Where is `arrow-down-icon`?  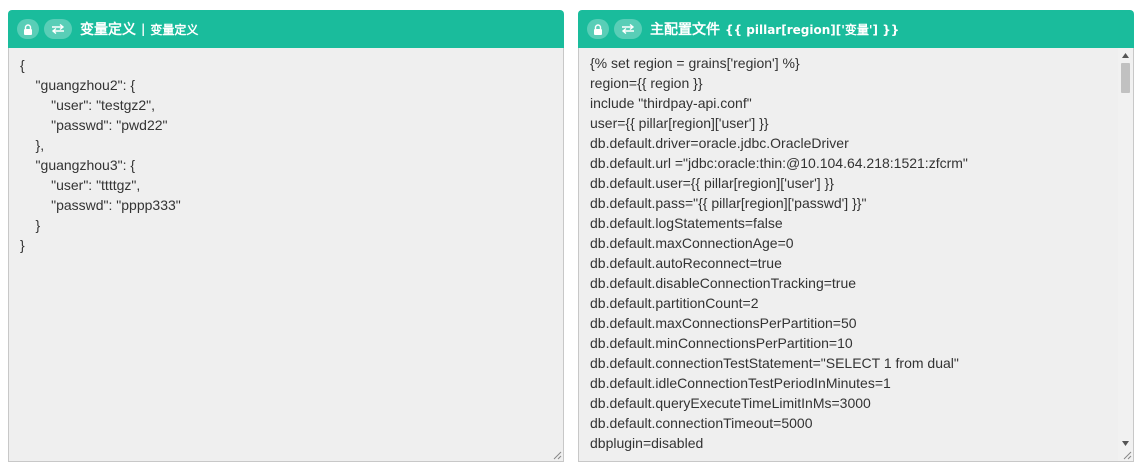 arrow-down-icon is located at coordinates (1125, 443).